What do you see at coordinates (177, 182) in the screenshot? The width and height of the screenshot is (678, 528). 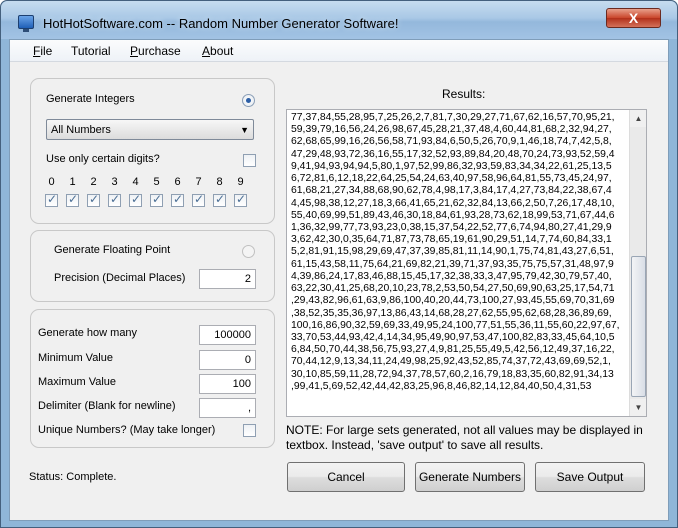 I see `digit-label: 6` at bounding box center [177, 182].